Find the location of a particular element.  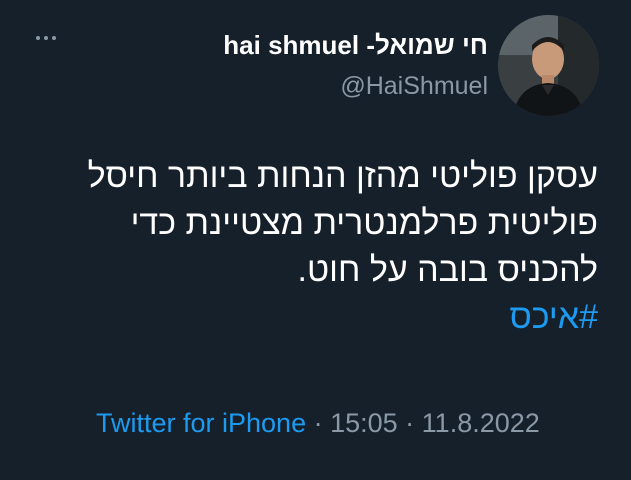

author-display-name: hai shmuel -חי שמואל is located at coordinates (355, 45).